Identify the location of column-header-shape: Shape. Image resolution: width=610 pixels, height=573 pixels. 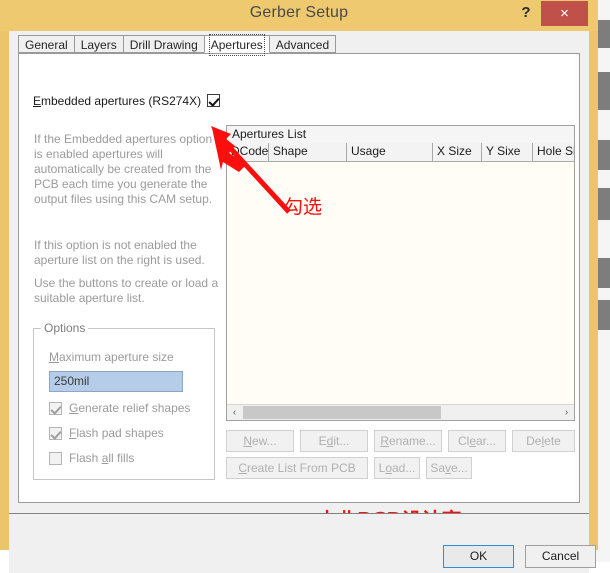
(308, 152).